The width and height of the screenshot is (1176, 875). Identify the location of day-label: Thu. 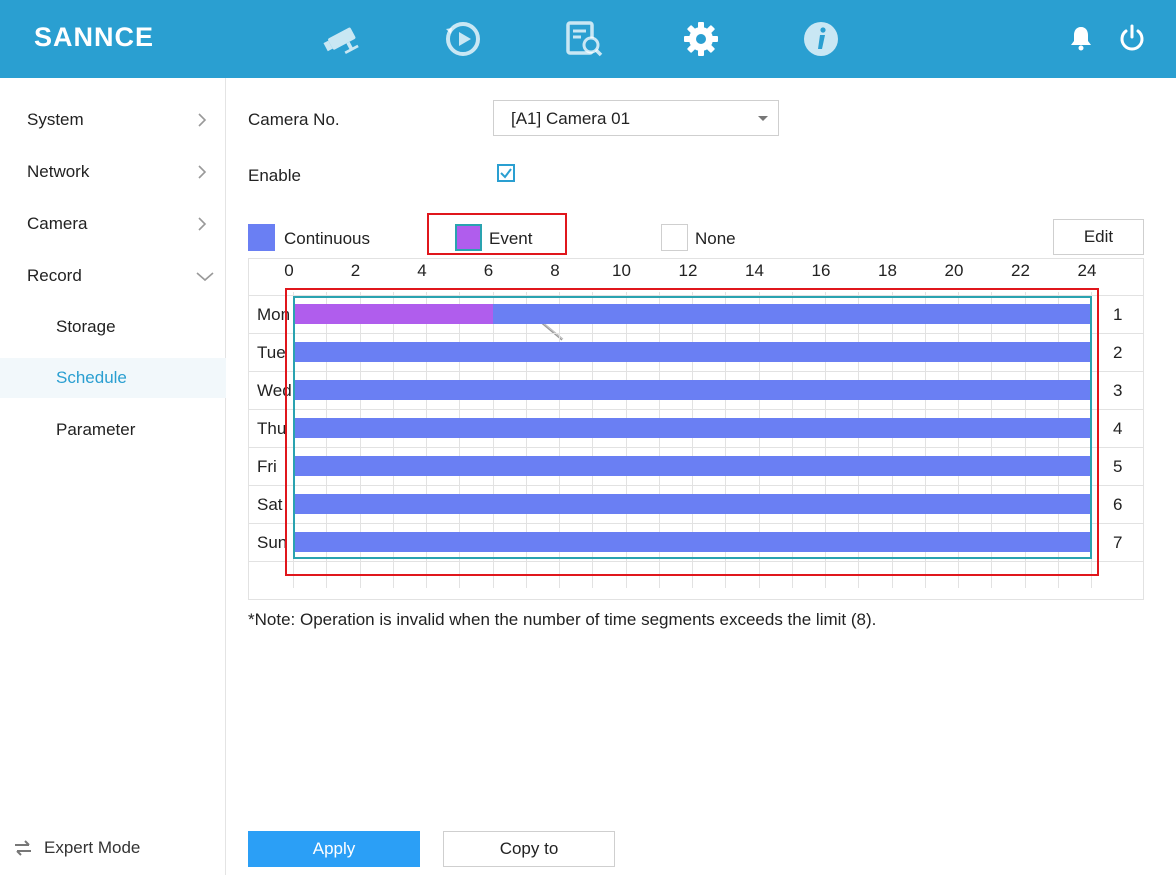
(272, 428).